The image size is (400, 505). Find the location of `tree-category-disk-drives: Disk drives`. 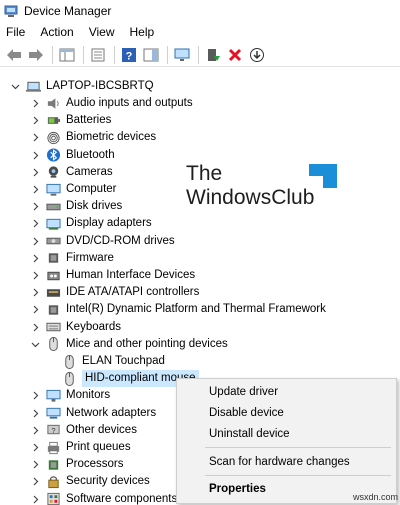

tree-category-disk-drives: Disk drives is located at coordinates (76, 206).